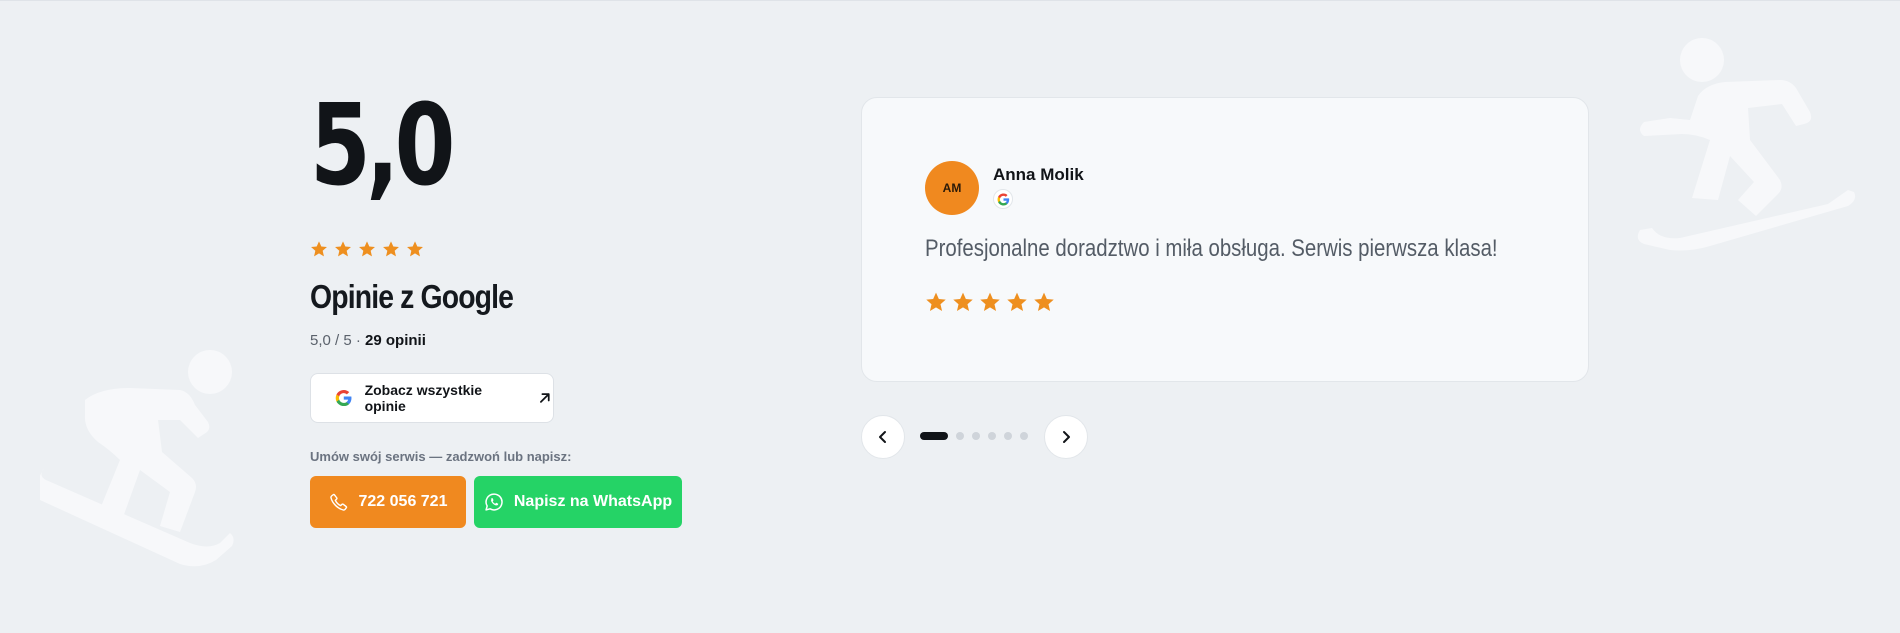 The image size is (1900, 633). I want to click on chevron-right-icon, so click(1066, 437).